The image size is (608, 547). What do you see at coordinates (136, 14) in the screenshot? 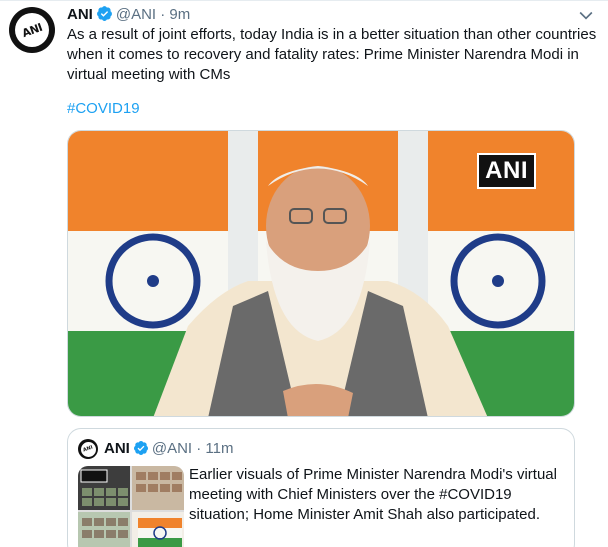
I see `handle: @ANI` at bounding box center [136, 14].